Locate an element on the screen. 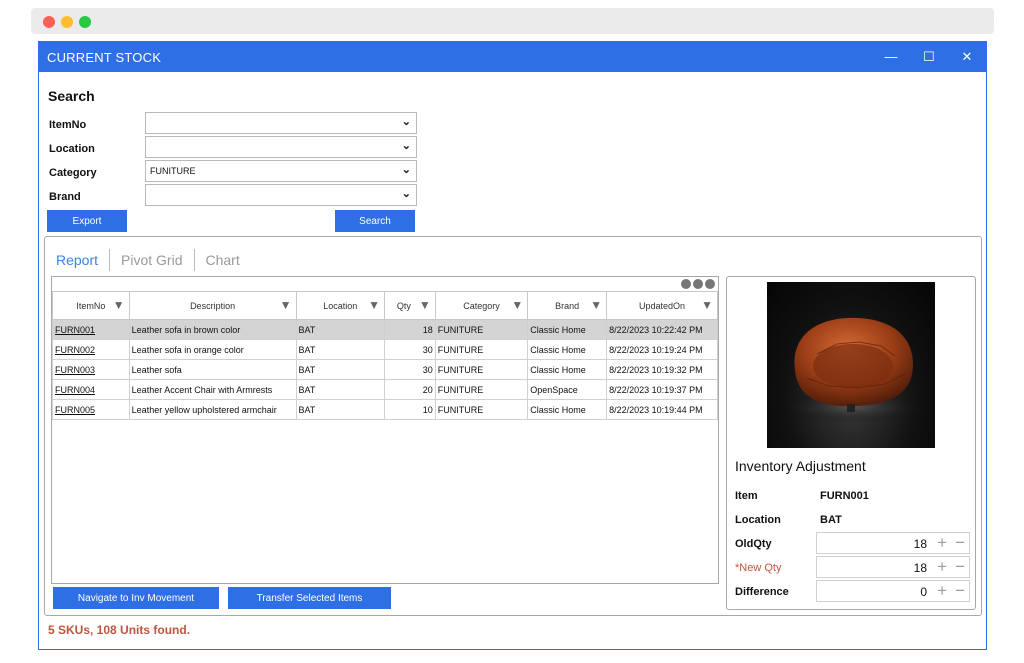  item-link: FURN001 is located at coordinates (91, 329).